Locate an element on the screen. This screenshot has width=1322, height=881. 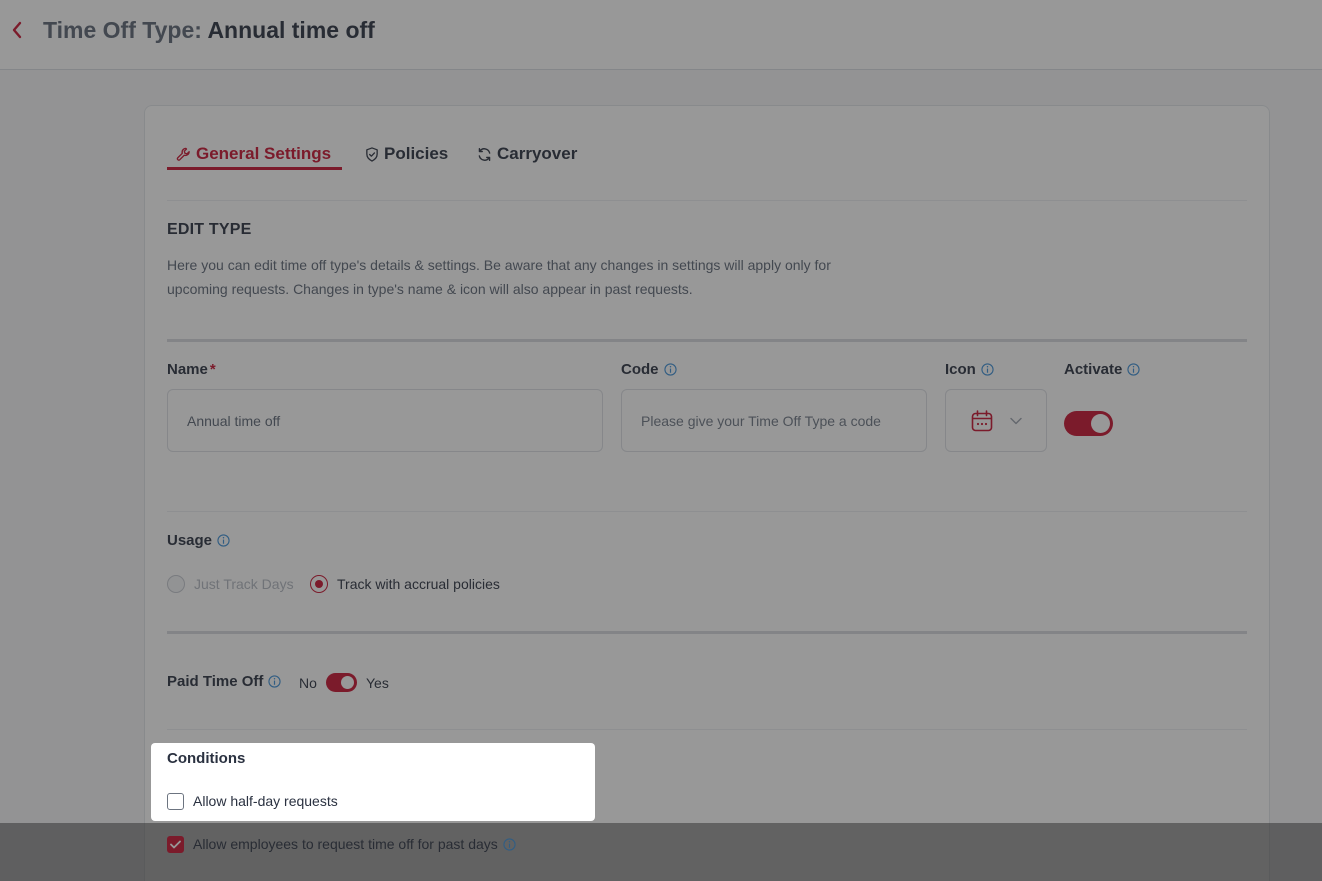
paid-no-label: No is located at coordinates (308, 683).